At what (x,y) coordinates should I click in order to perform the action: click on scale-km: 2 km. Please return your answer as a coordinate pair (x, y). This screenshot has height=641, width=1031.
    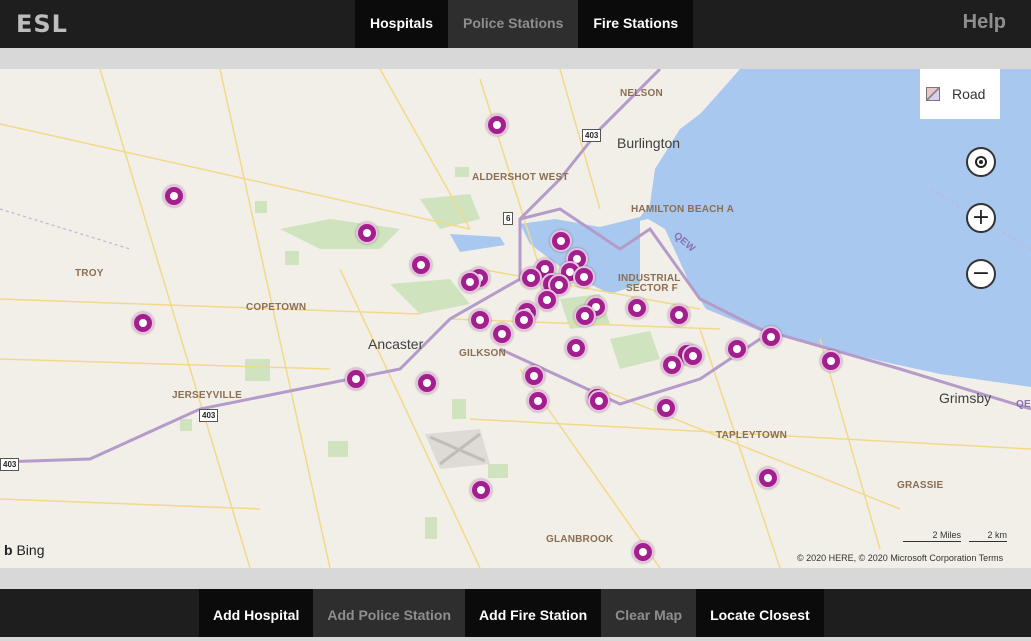
    Looking at the image, I should click on (988, 536).